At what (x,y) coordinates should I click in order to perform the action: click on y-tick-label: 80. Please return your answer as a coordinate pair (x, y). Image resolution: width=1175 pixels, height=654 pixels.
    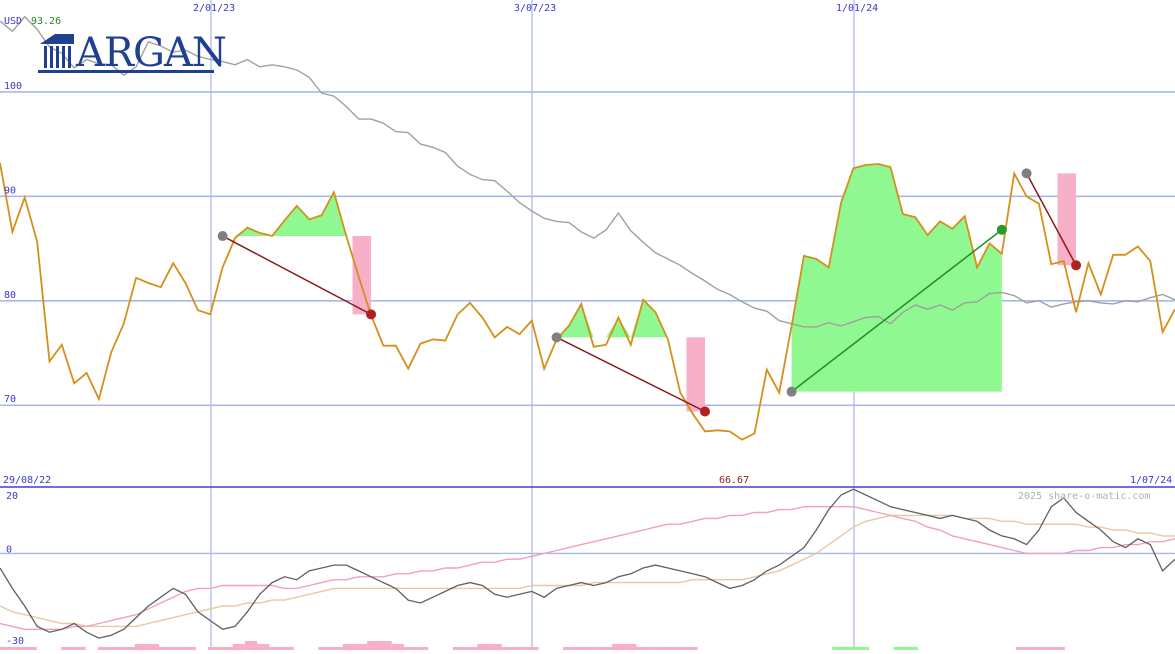
    Looking at the image, I should click on (10, 295).